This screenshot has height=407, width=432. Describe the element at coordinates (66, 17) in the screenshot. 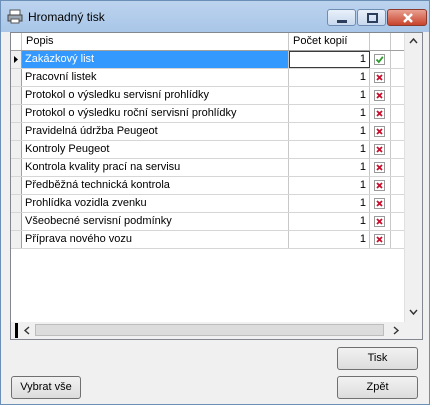

I see `window-title: Hromadný tisk` at that location.